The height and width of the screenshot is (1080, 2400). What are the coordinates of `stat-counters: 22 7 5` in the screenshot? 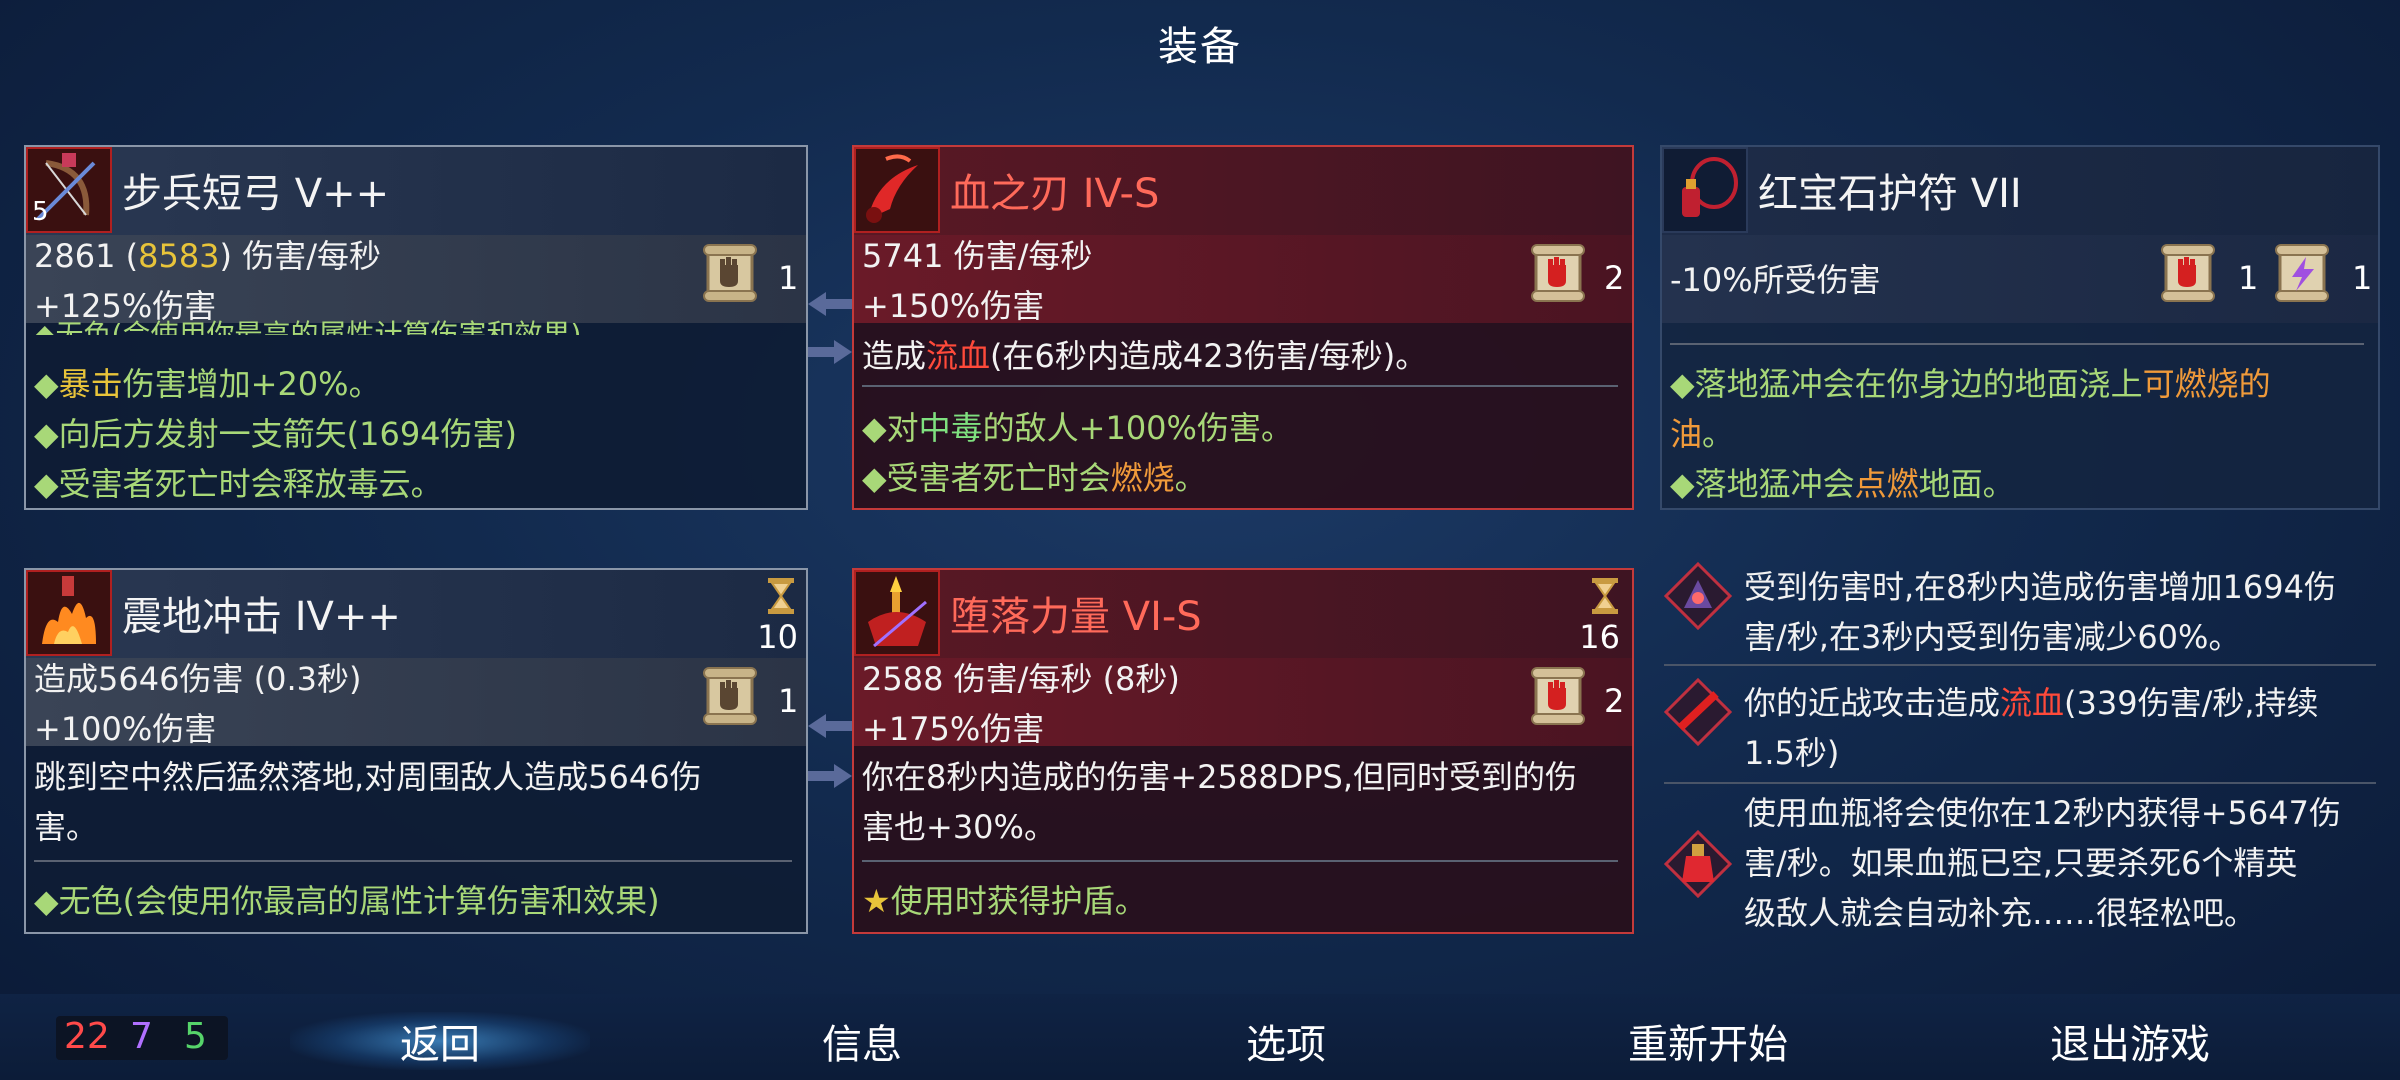 It's located at (142, 1038).